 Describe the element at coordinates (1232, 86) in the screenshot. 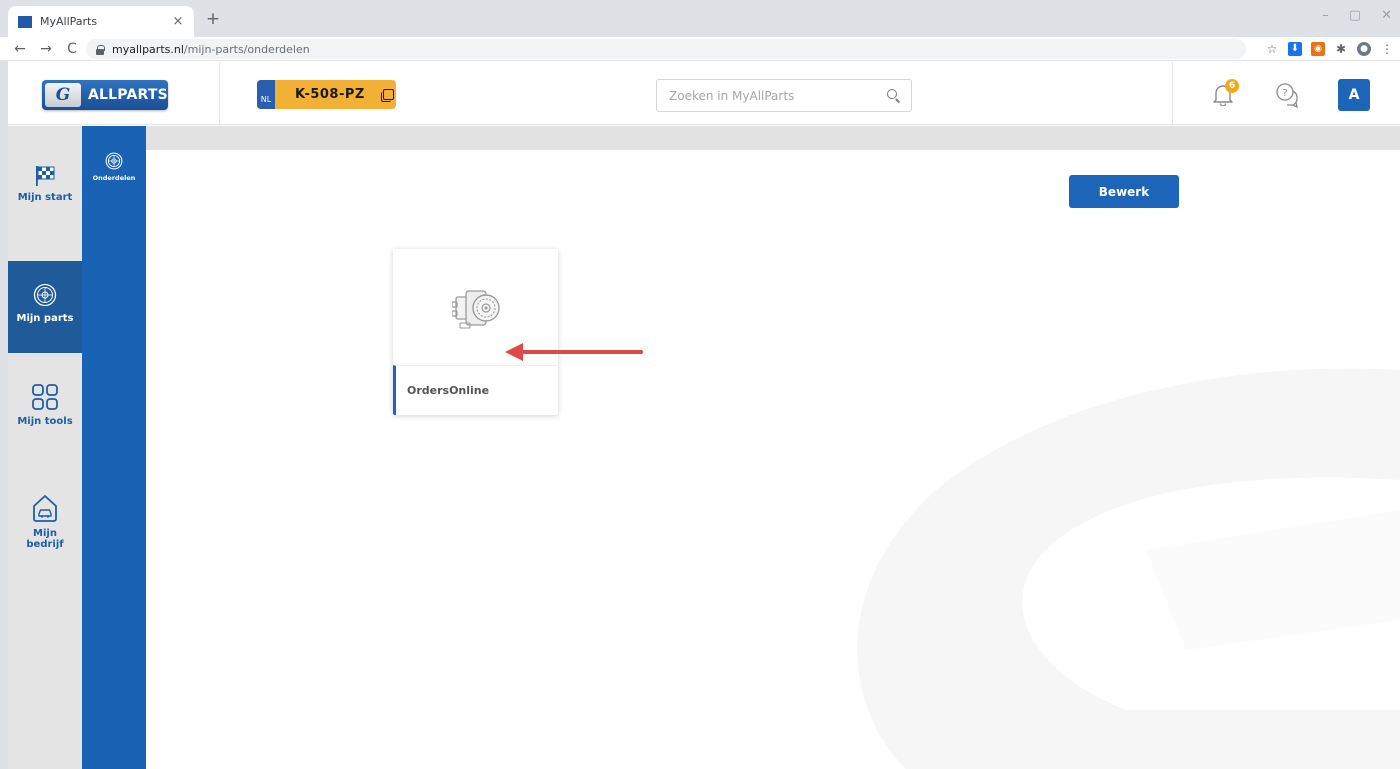

I see `notification-badge: 6` at that location.